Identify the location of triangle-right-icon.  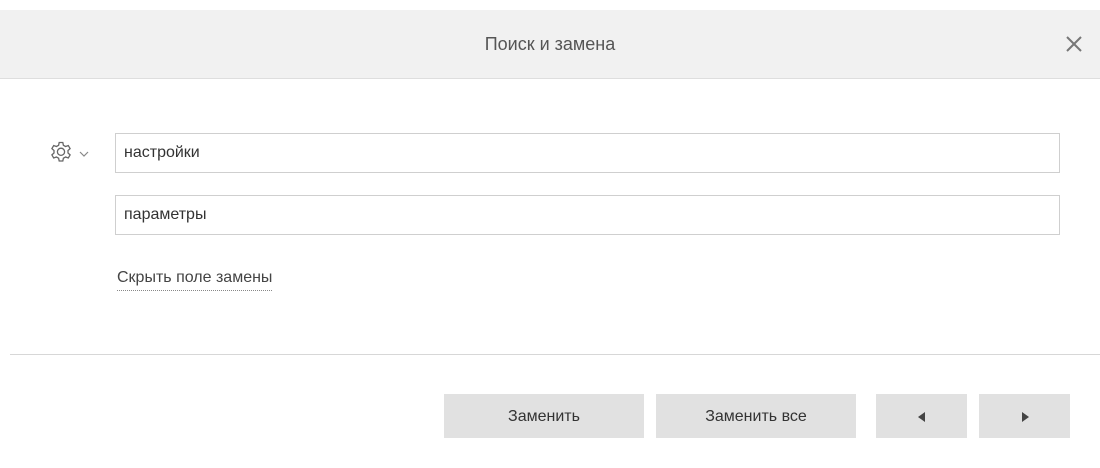
(1025, 416).